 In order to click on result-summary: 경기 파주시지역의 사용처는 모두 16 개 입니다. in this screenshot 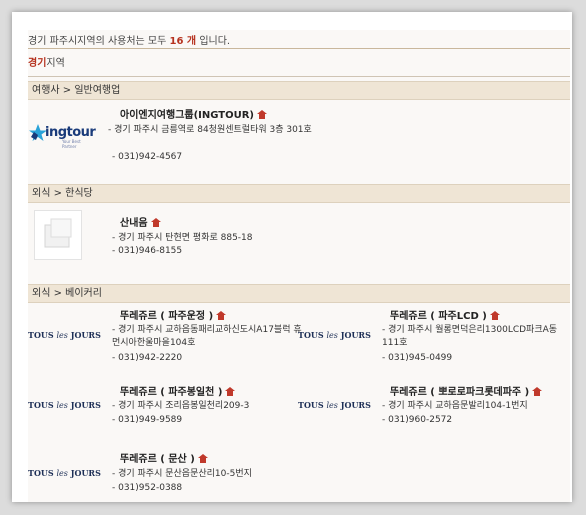, I will do `click(299, 39)`.